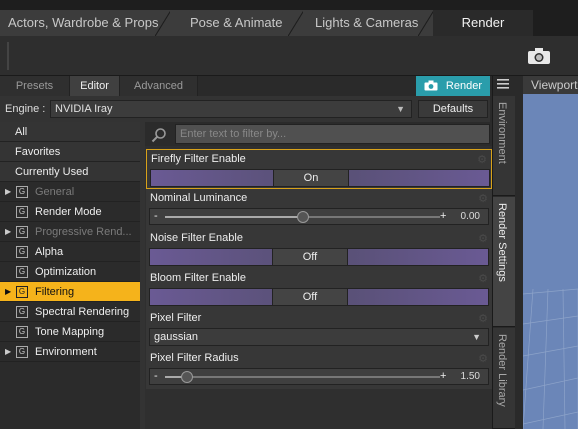 The width and height of the screenshot is (578, 429). I want to click on property-bloom-filter-enable: Bloom Filter Enable ⚙ Off, so click(319, 289).